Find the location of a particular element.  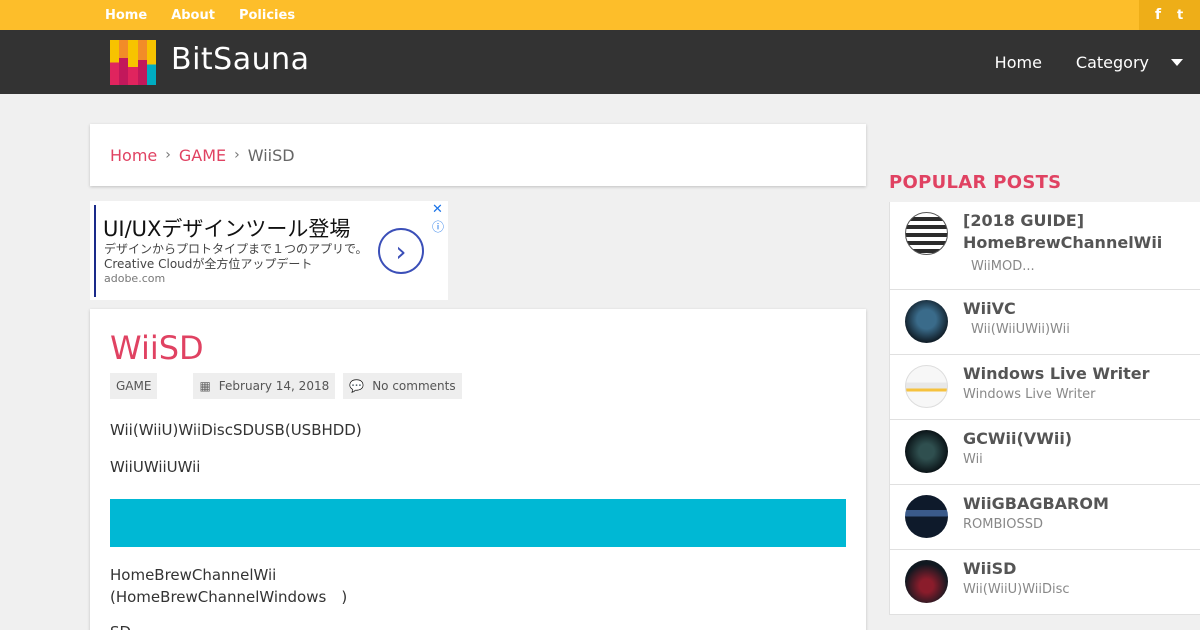

close-icon: ✕ is located at coordinates (437, 209).